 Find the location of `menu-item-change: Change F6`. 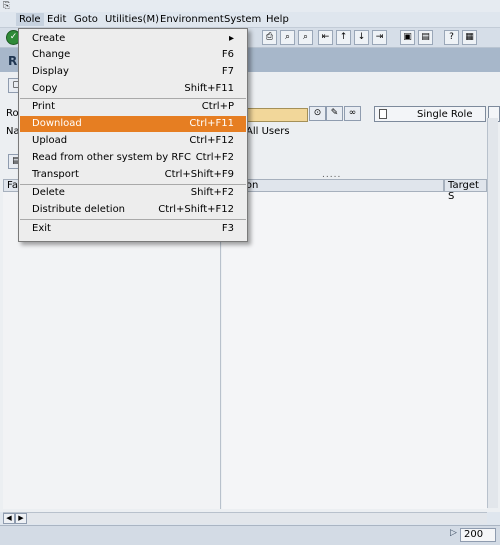

menu-item-change: Change F6 is located at coordinates (133, 55).